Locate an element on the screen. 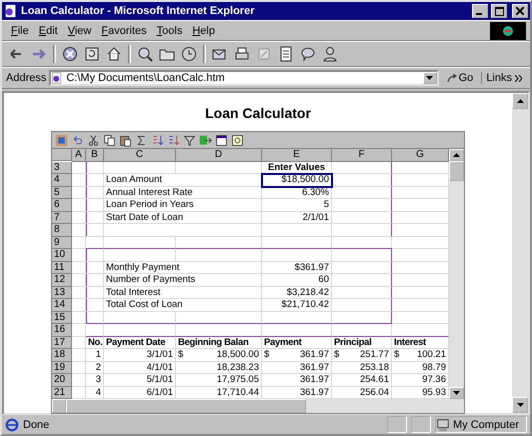 The height and width of the screenshot is (436, 532). menu-item: View is located at coordinates (79, 30).